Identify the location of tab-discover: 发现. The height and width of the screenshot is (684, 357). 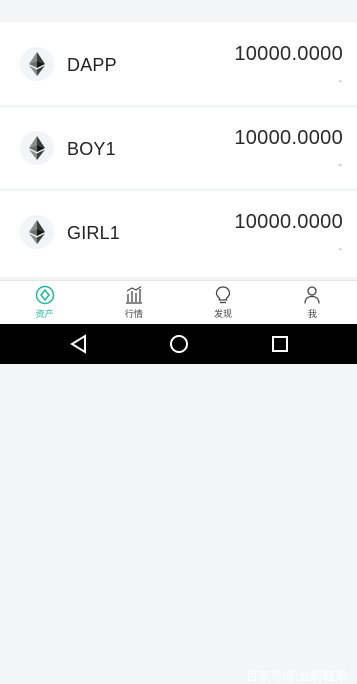
(223, 303).